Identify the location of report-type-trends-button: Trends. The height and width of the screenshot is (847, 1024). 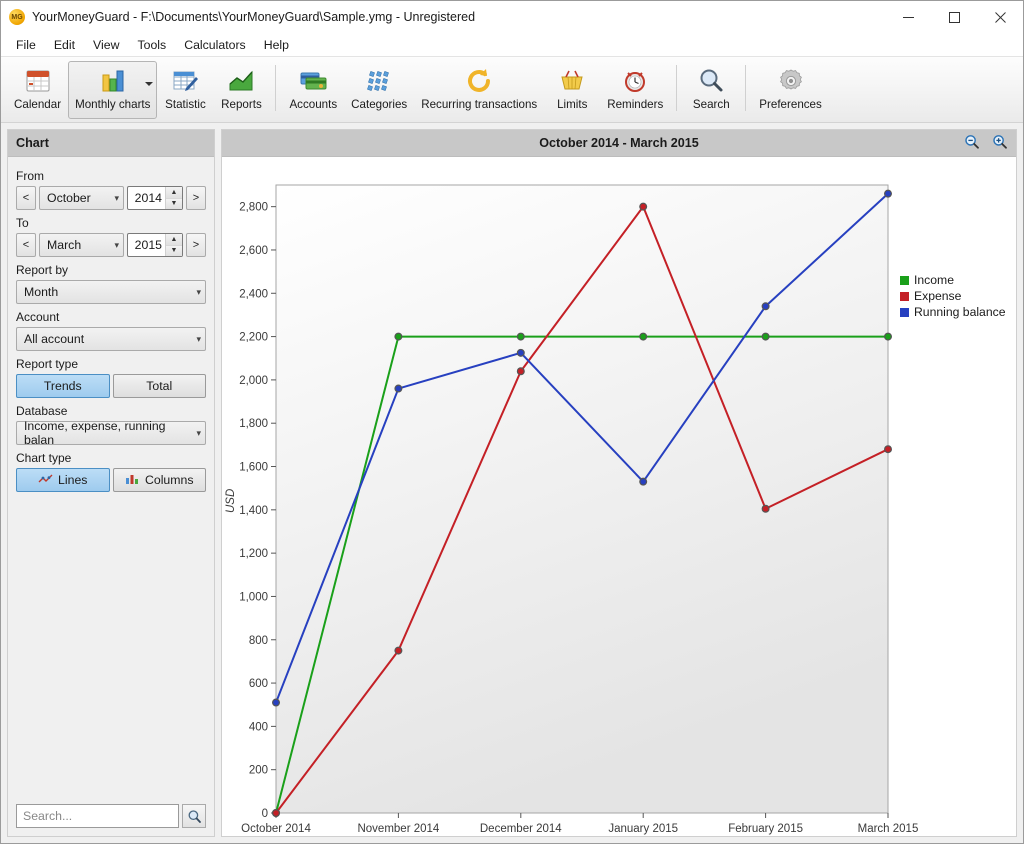
(63, 386).